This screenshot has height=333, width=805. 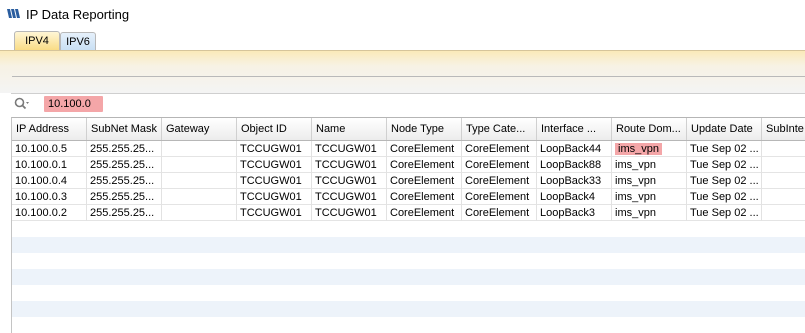 What do you see at coordinates (13, 13) in the screenshot?
I see `app-logo-icon` at bounding box center [13, 13].